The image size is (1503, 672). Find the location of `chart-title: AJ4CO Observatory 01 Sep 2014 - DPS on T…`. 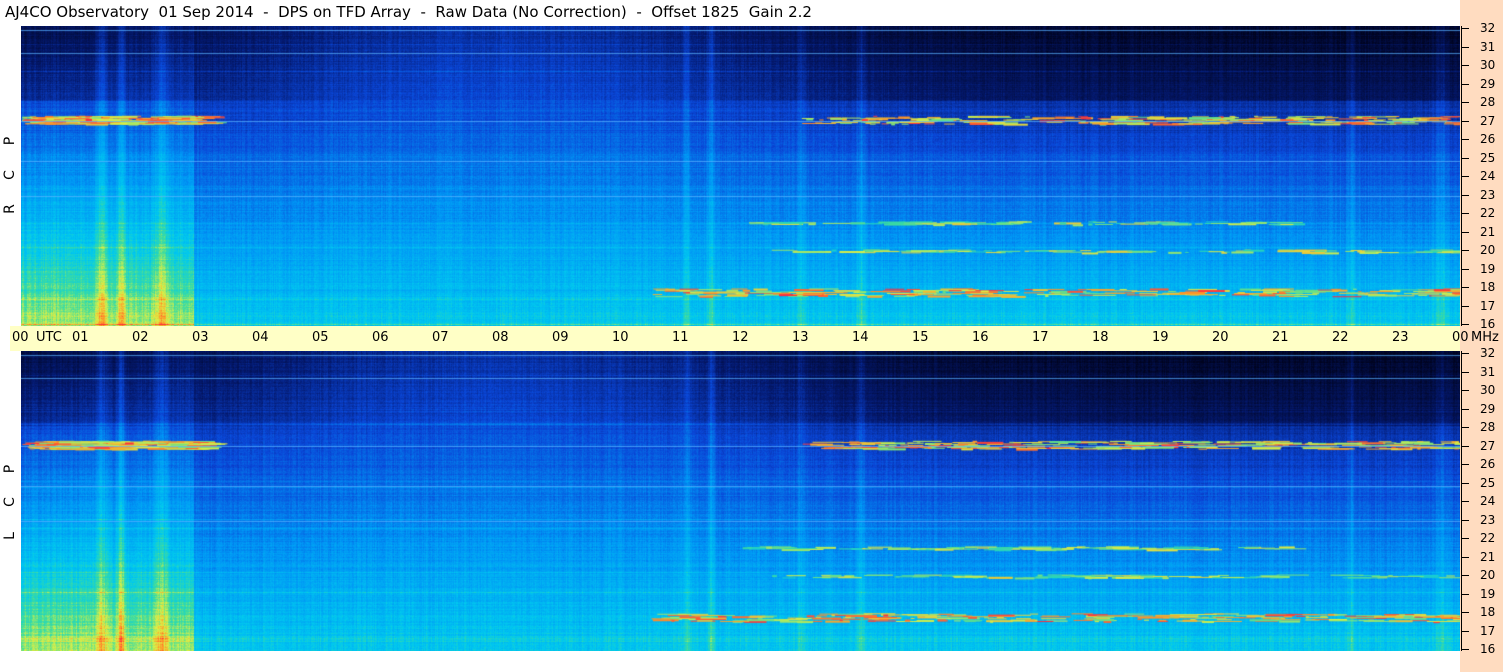

chart-title: AJ4CO Observatory 01 Sep 2014 - DPS on T… is located at coordinates (408, 12).